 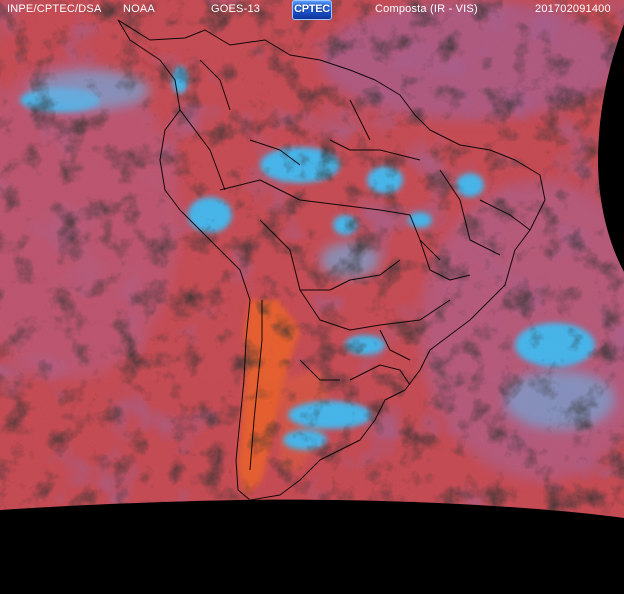 I want to click on logo-text: CPTEC, so click(x=312, y=9).